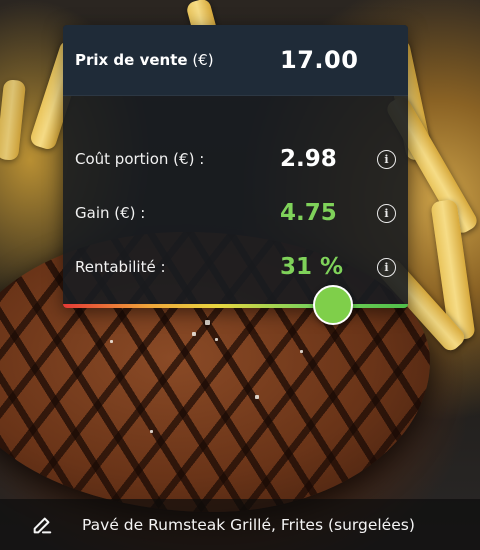  What do you see at coordinates (120, 267) in the screenshot?
I see `profitability-label: Rentabilité :` at bounding box center [120, 267].